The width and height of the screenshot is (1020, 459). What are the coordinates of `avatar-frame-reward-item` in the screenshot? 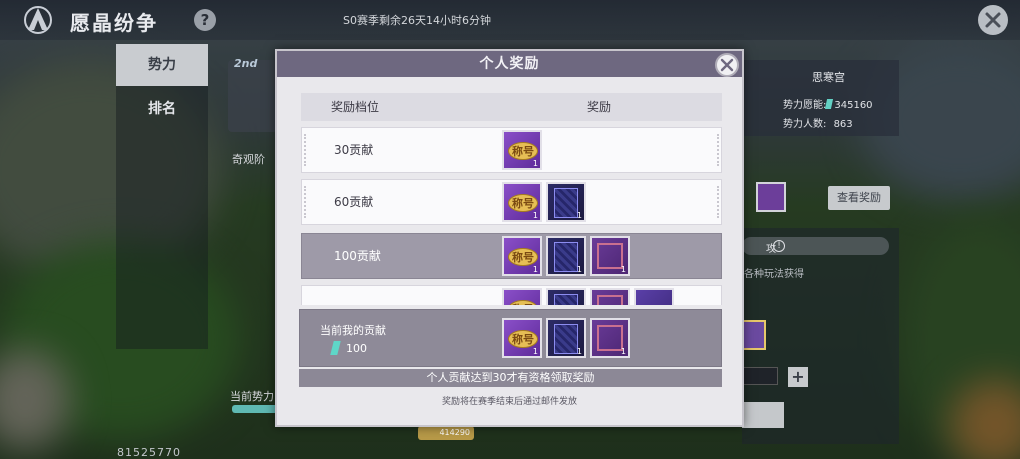 It's located at (566, 296).